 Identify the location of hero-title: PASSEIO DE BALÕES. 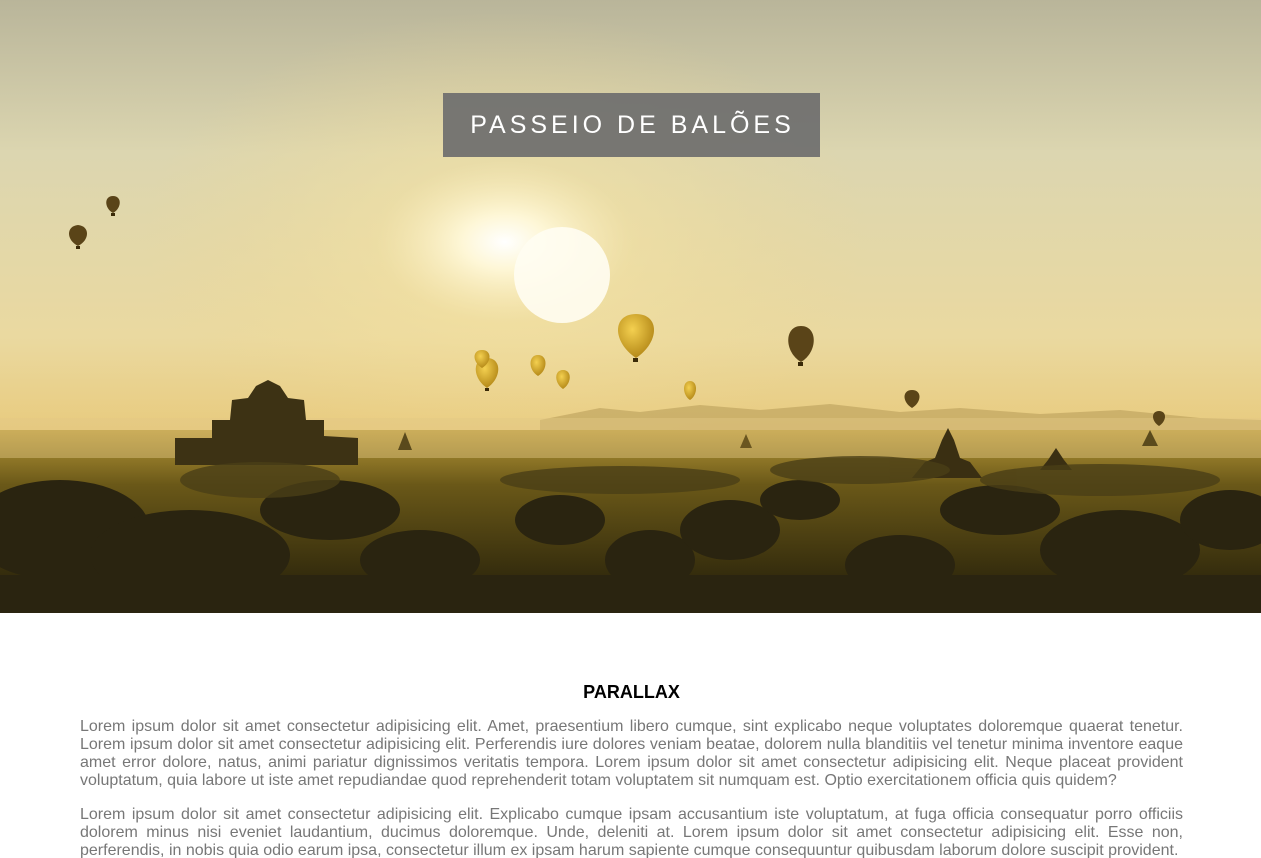
(631, 125).